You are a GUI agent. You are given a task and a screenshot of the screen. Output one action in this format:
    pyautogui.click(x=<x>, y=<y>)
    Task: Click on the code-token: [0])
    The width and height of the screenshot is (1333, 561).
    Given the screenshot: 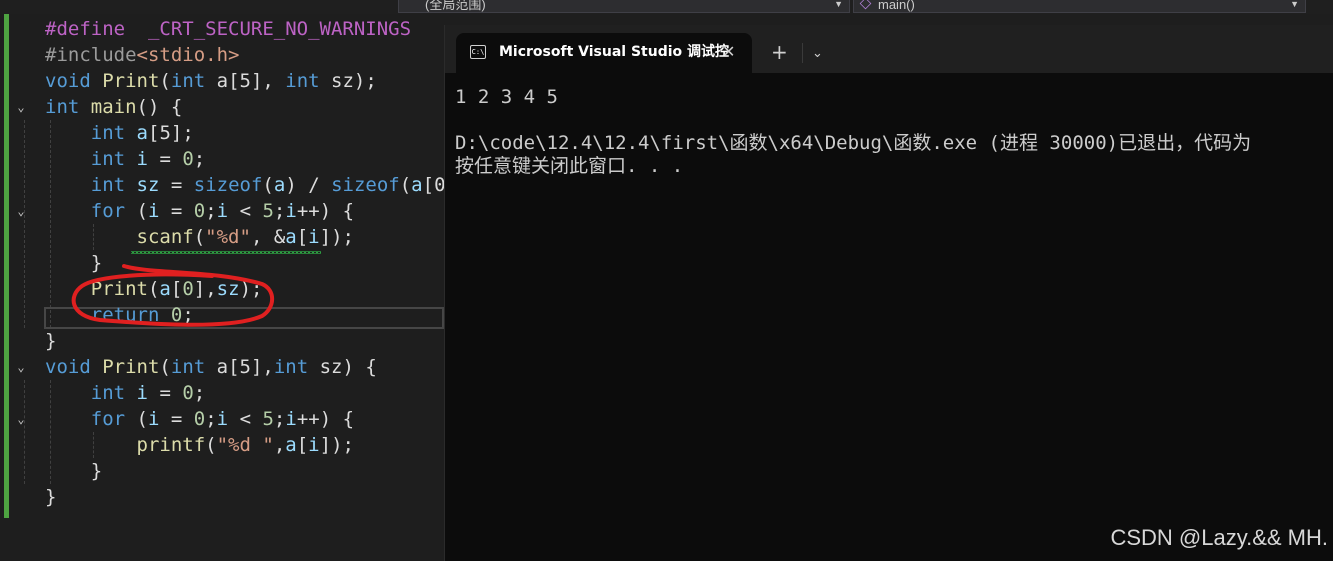 What is the action you would take?
    pyautogui.click(x=433, y=185)
    